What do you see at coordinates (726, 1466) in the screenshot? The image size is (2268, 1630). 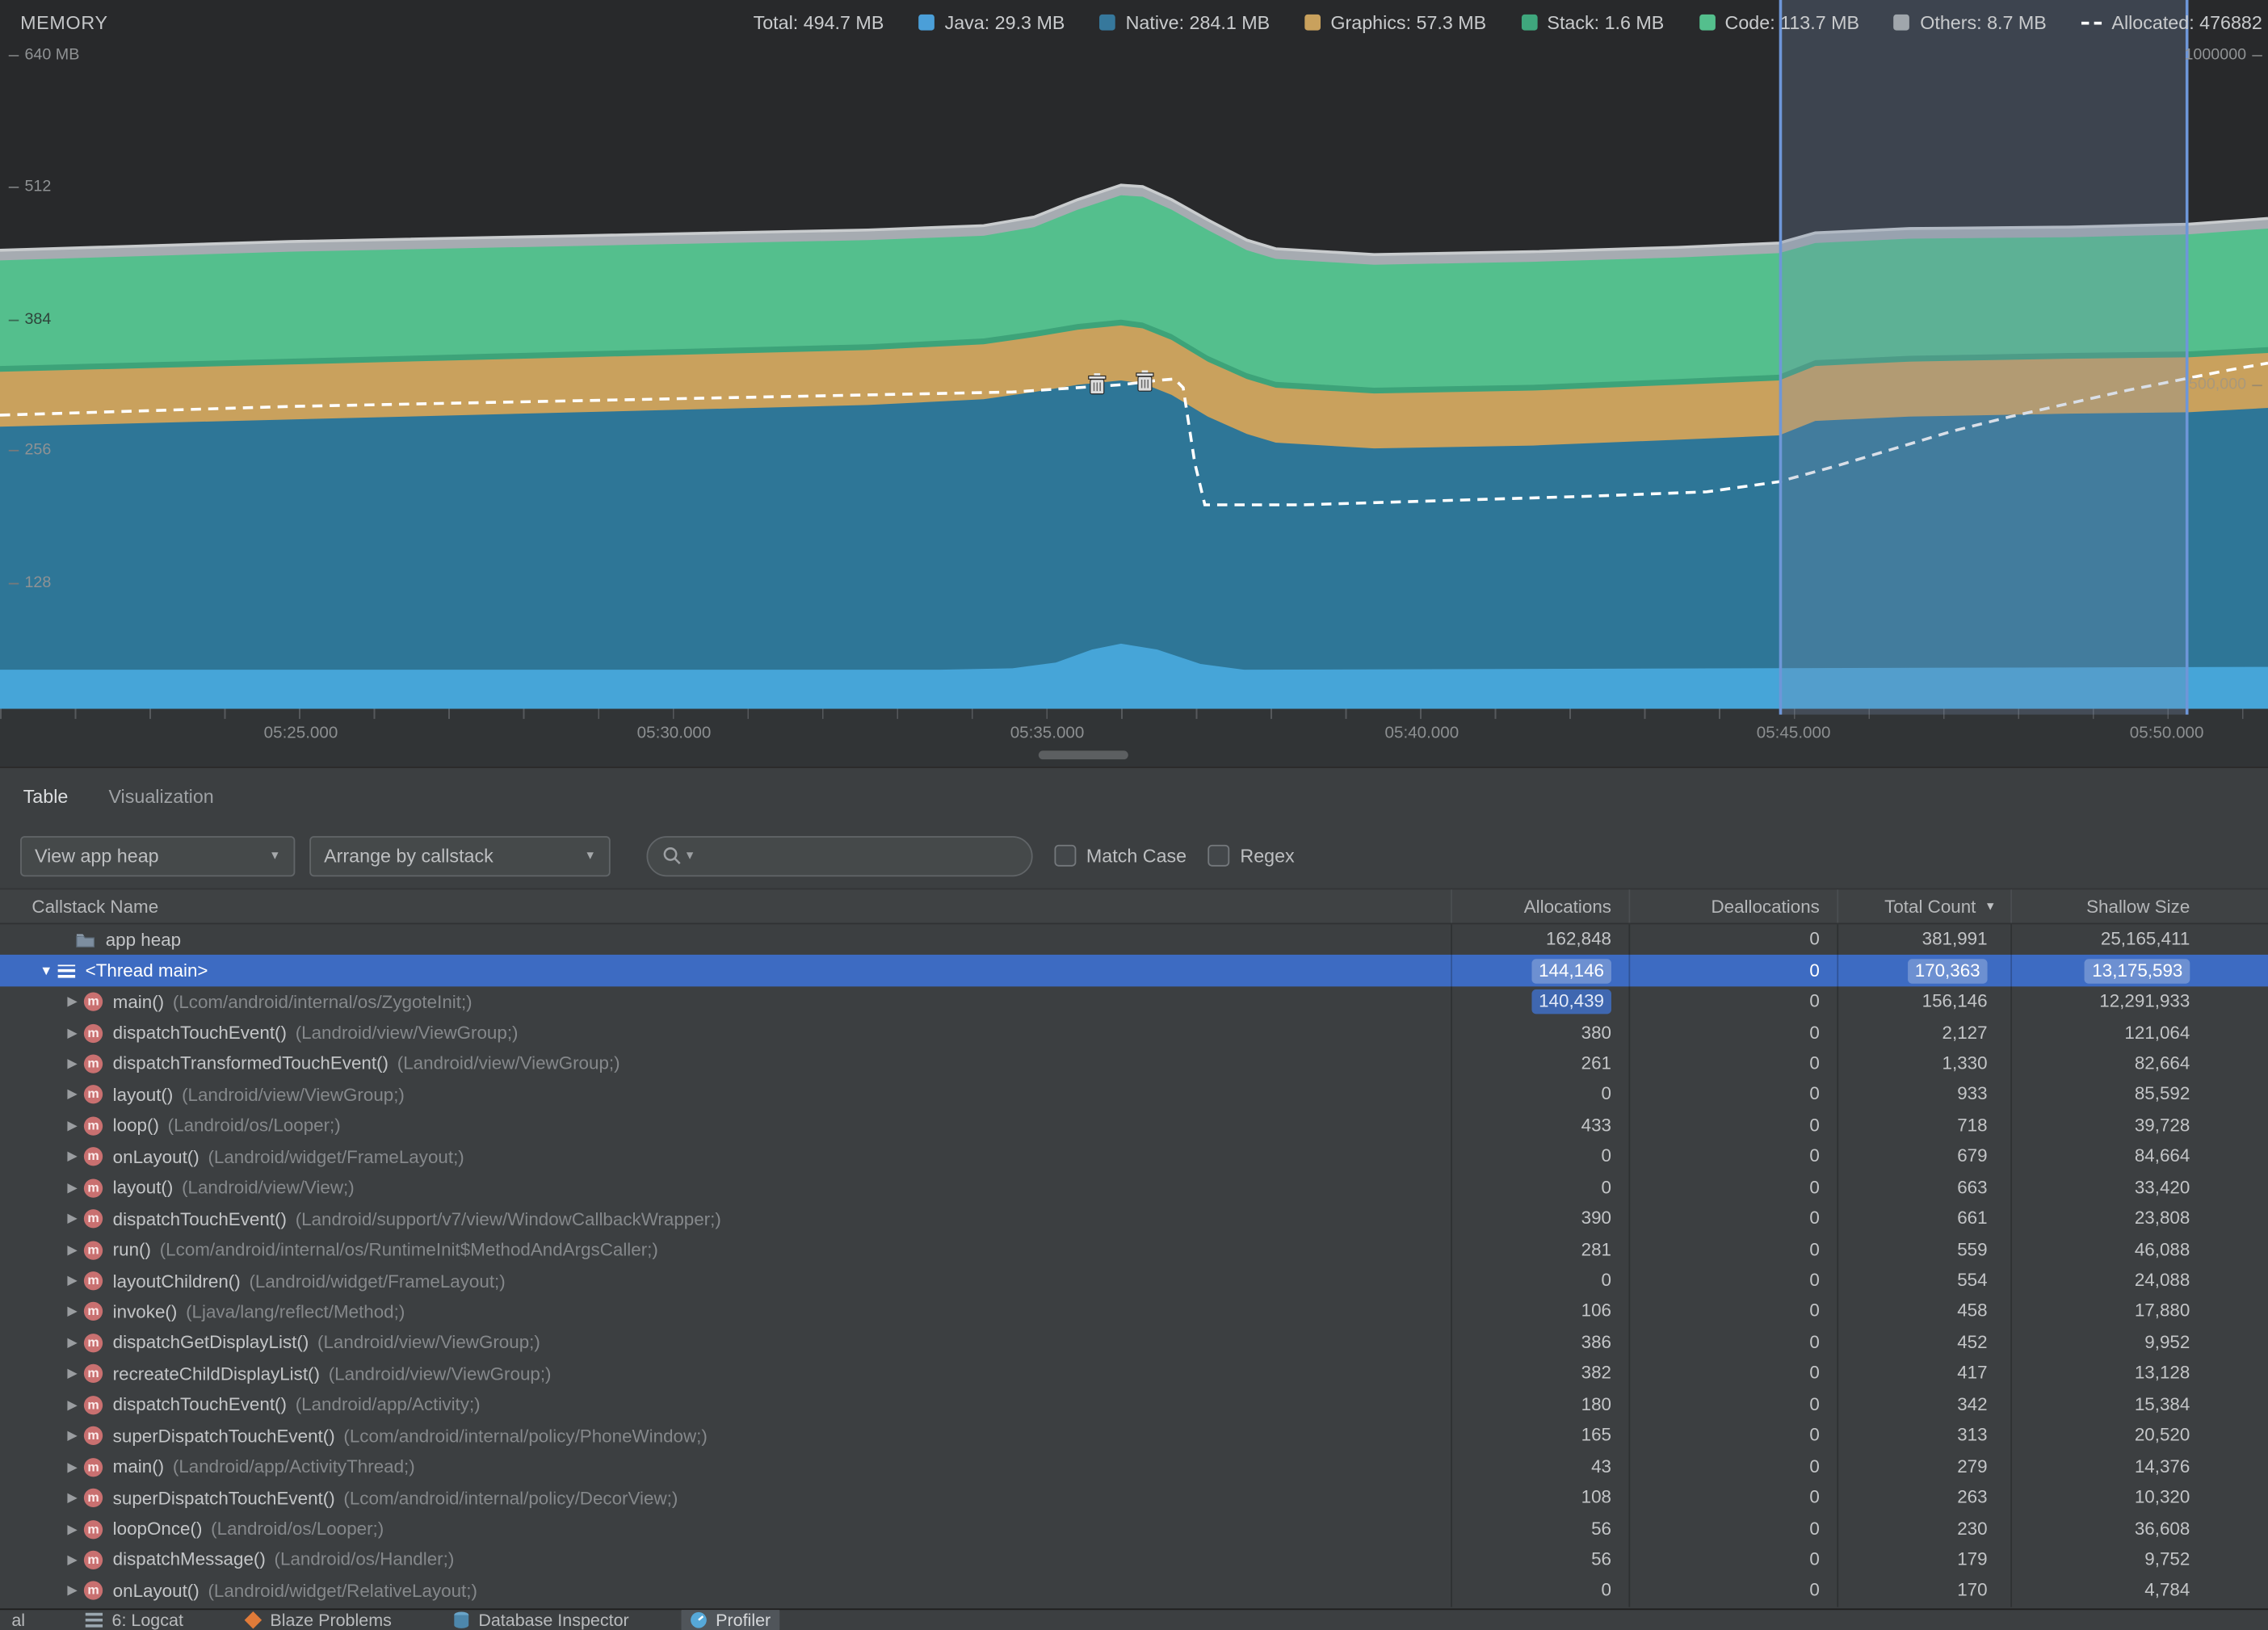 I see `callstack-name-cell: ▶ m main() (Landroid/app/ActivityThread;)` at bounding box center [726, 1466].